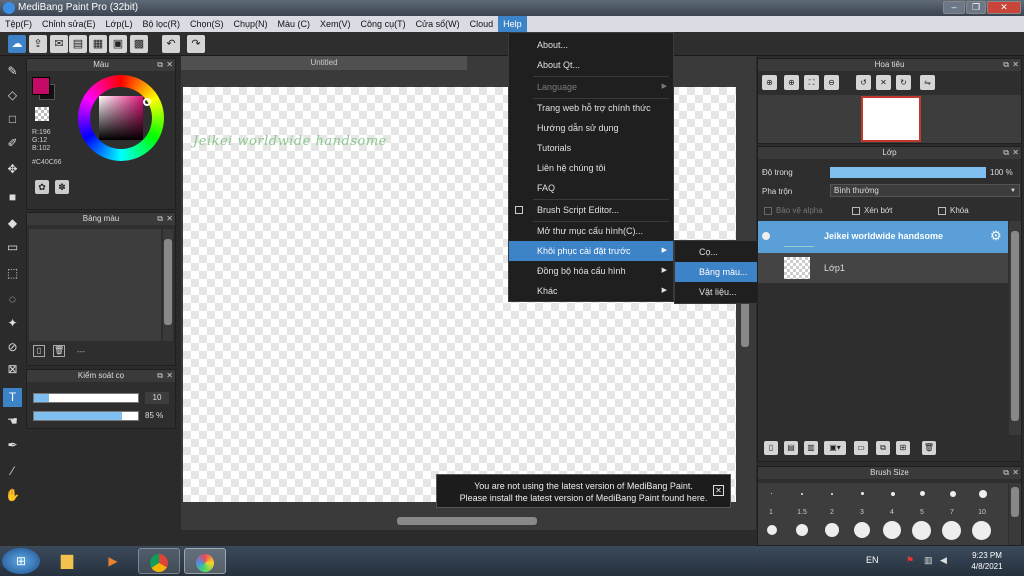 Image resolution: width=1024 pixels, height=576 pixels. Describe the element at coordinates (863, 82) in the screenshot. I see `rotate-left-icon: ↺` at that location.